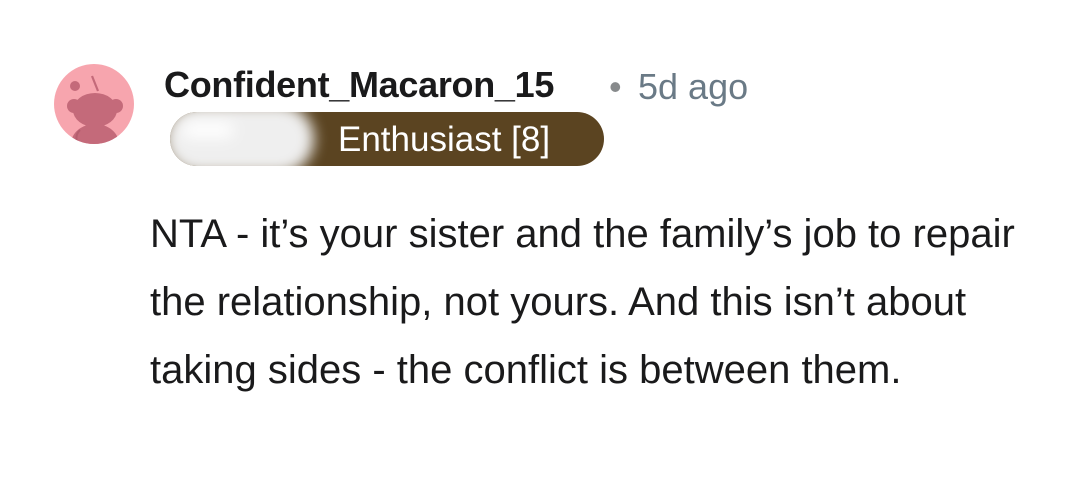 This screenshot has width=1080, height=484. I want to click on author-username: Confident_Macaron_15, so click(359, 85).